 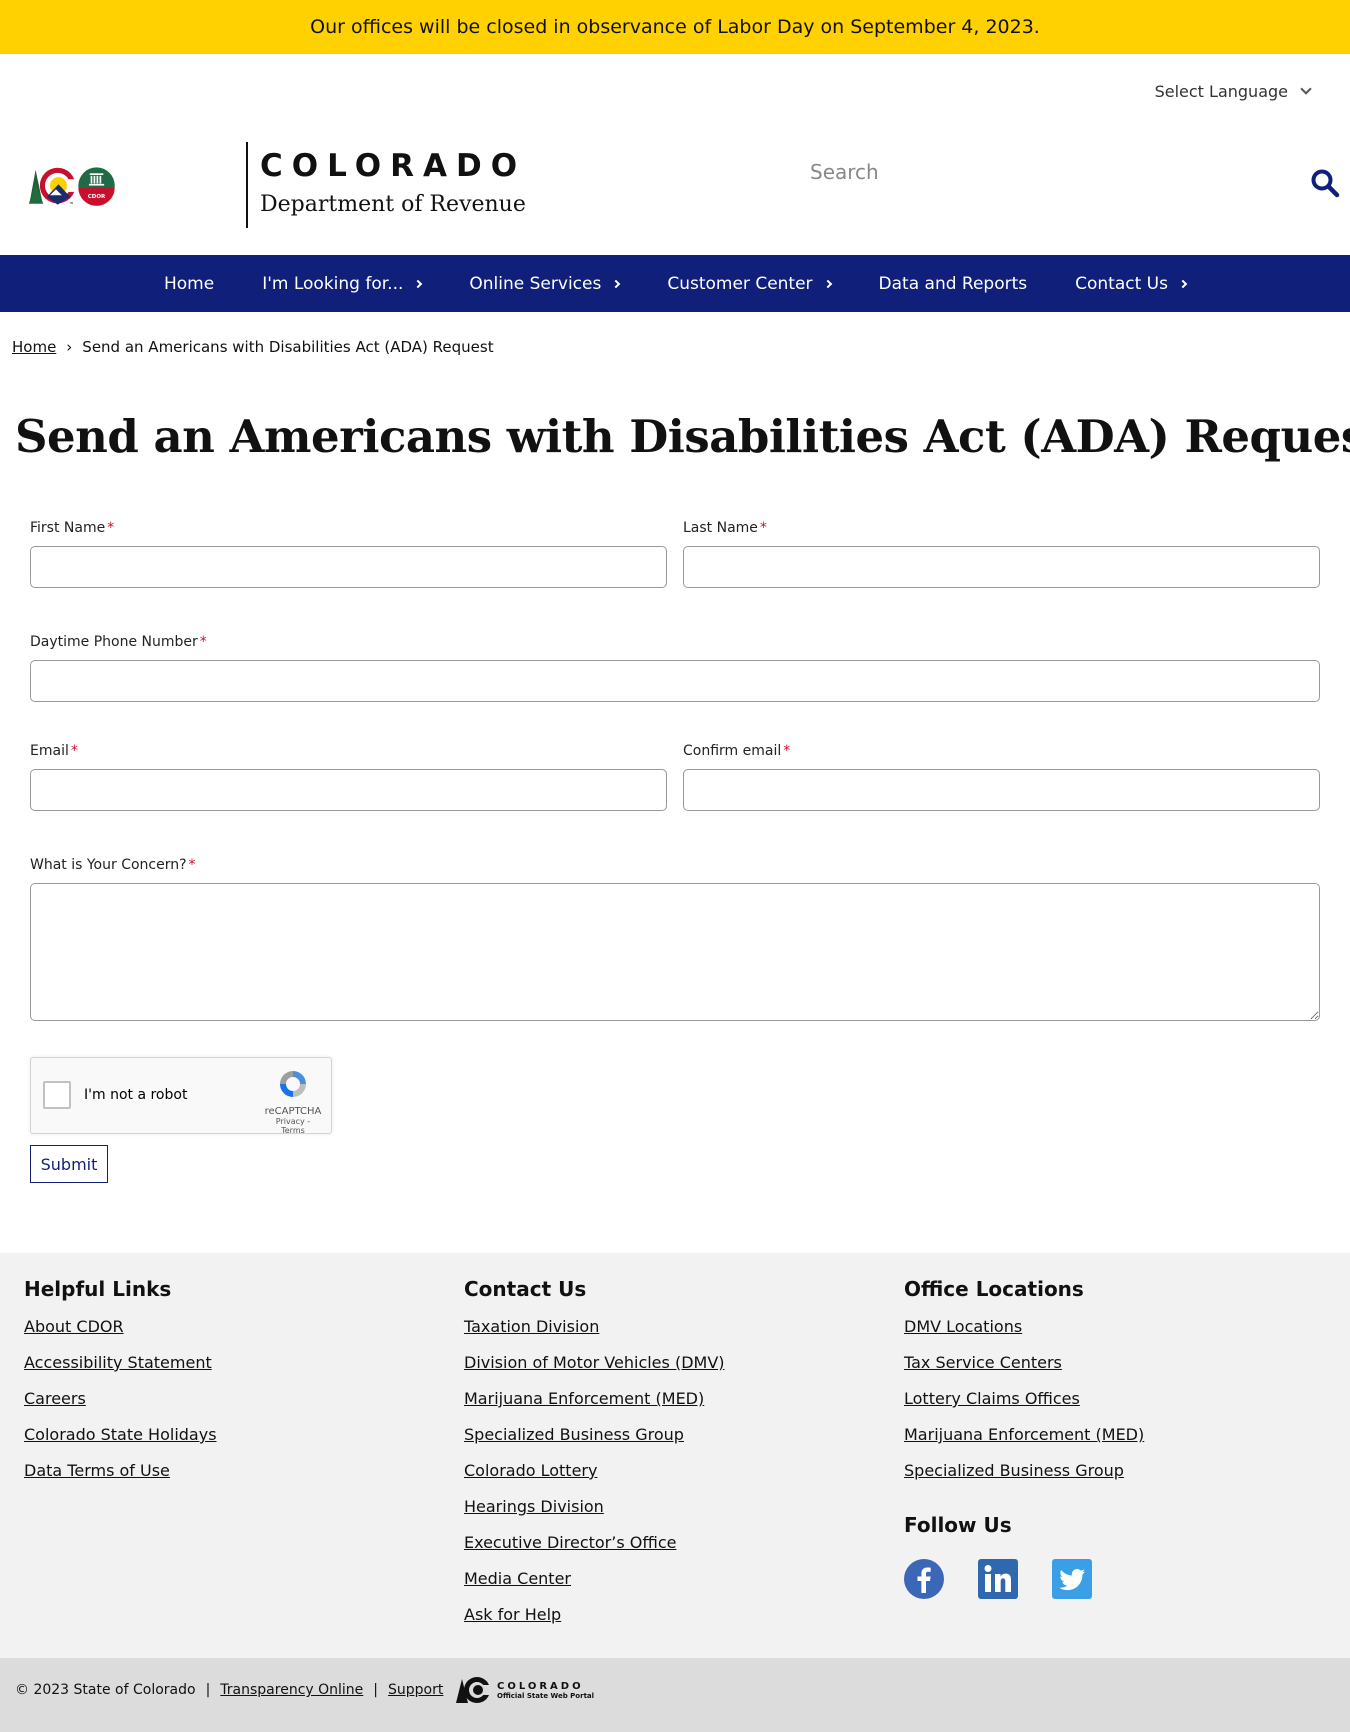 I want to click on facebook-icon, so click(x=924, y=1579).